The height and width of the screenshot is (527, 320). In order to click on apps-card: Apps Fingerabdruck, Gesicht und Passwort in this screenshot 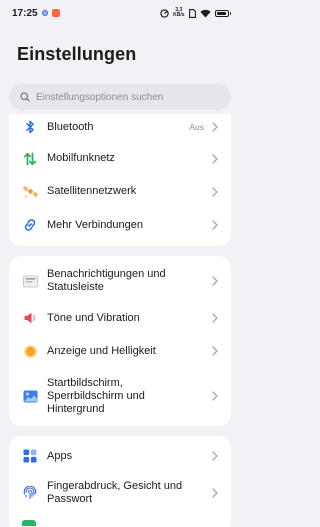, I will do `click(120, 481)`.